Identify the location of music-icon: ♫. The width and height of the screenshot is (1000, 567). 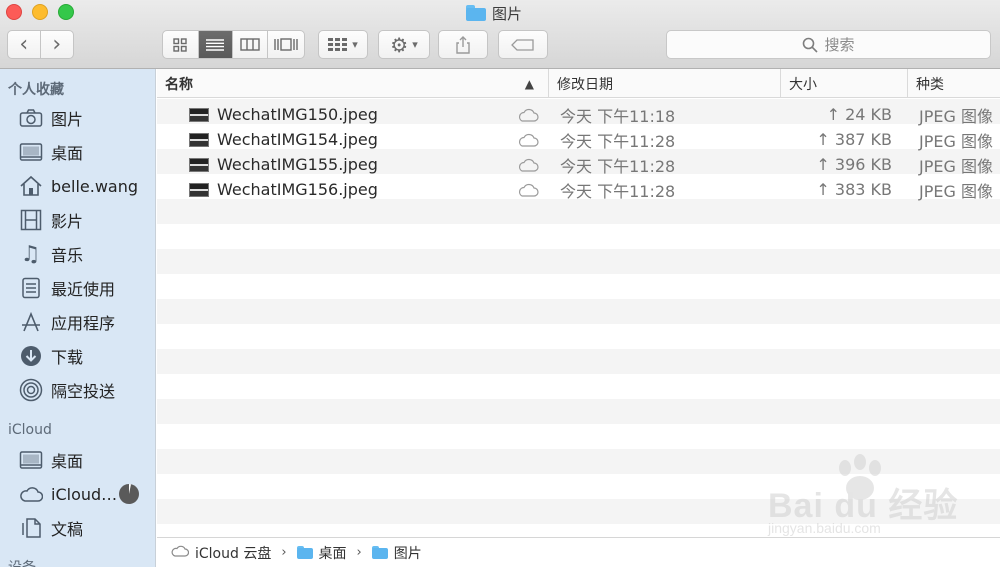
(30, 254).